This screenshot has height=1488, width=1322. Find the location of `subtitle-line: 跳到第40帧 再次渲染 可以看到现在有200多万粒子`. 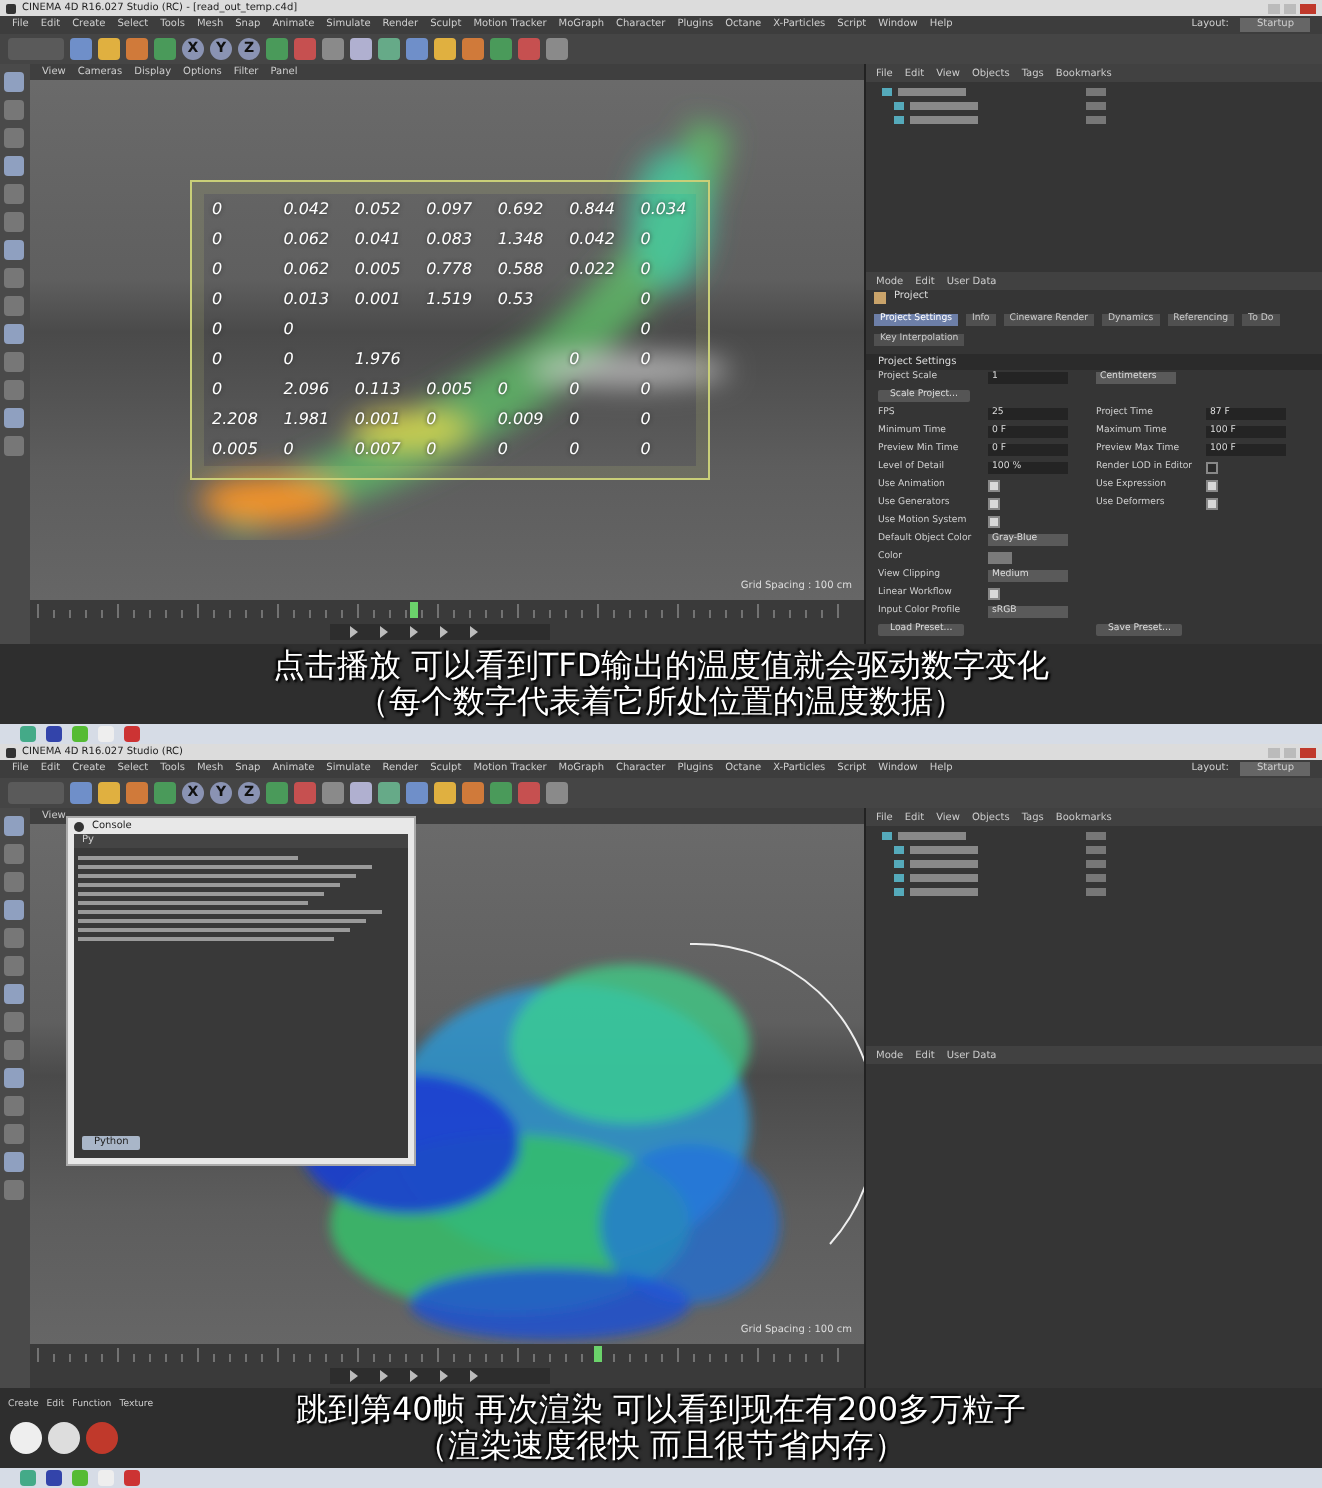

subtitle-line: 跳到第40帧 再次渲染 可以看到现在有200多万粒子 is located at coordinates (661, 1410).